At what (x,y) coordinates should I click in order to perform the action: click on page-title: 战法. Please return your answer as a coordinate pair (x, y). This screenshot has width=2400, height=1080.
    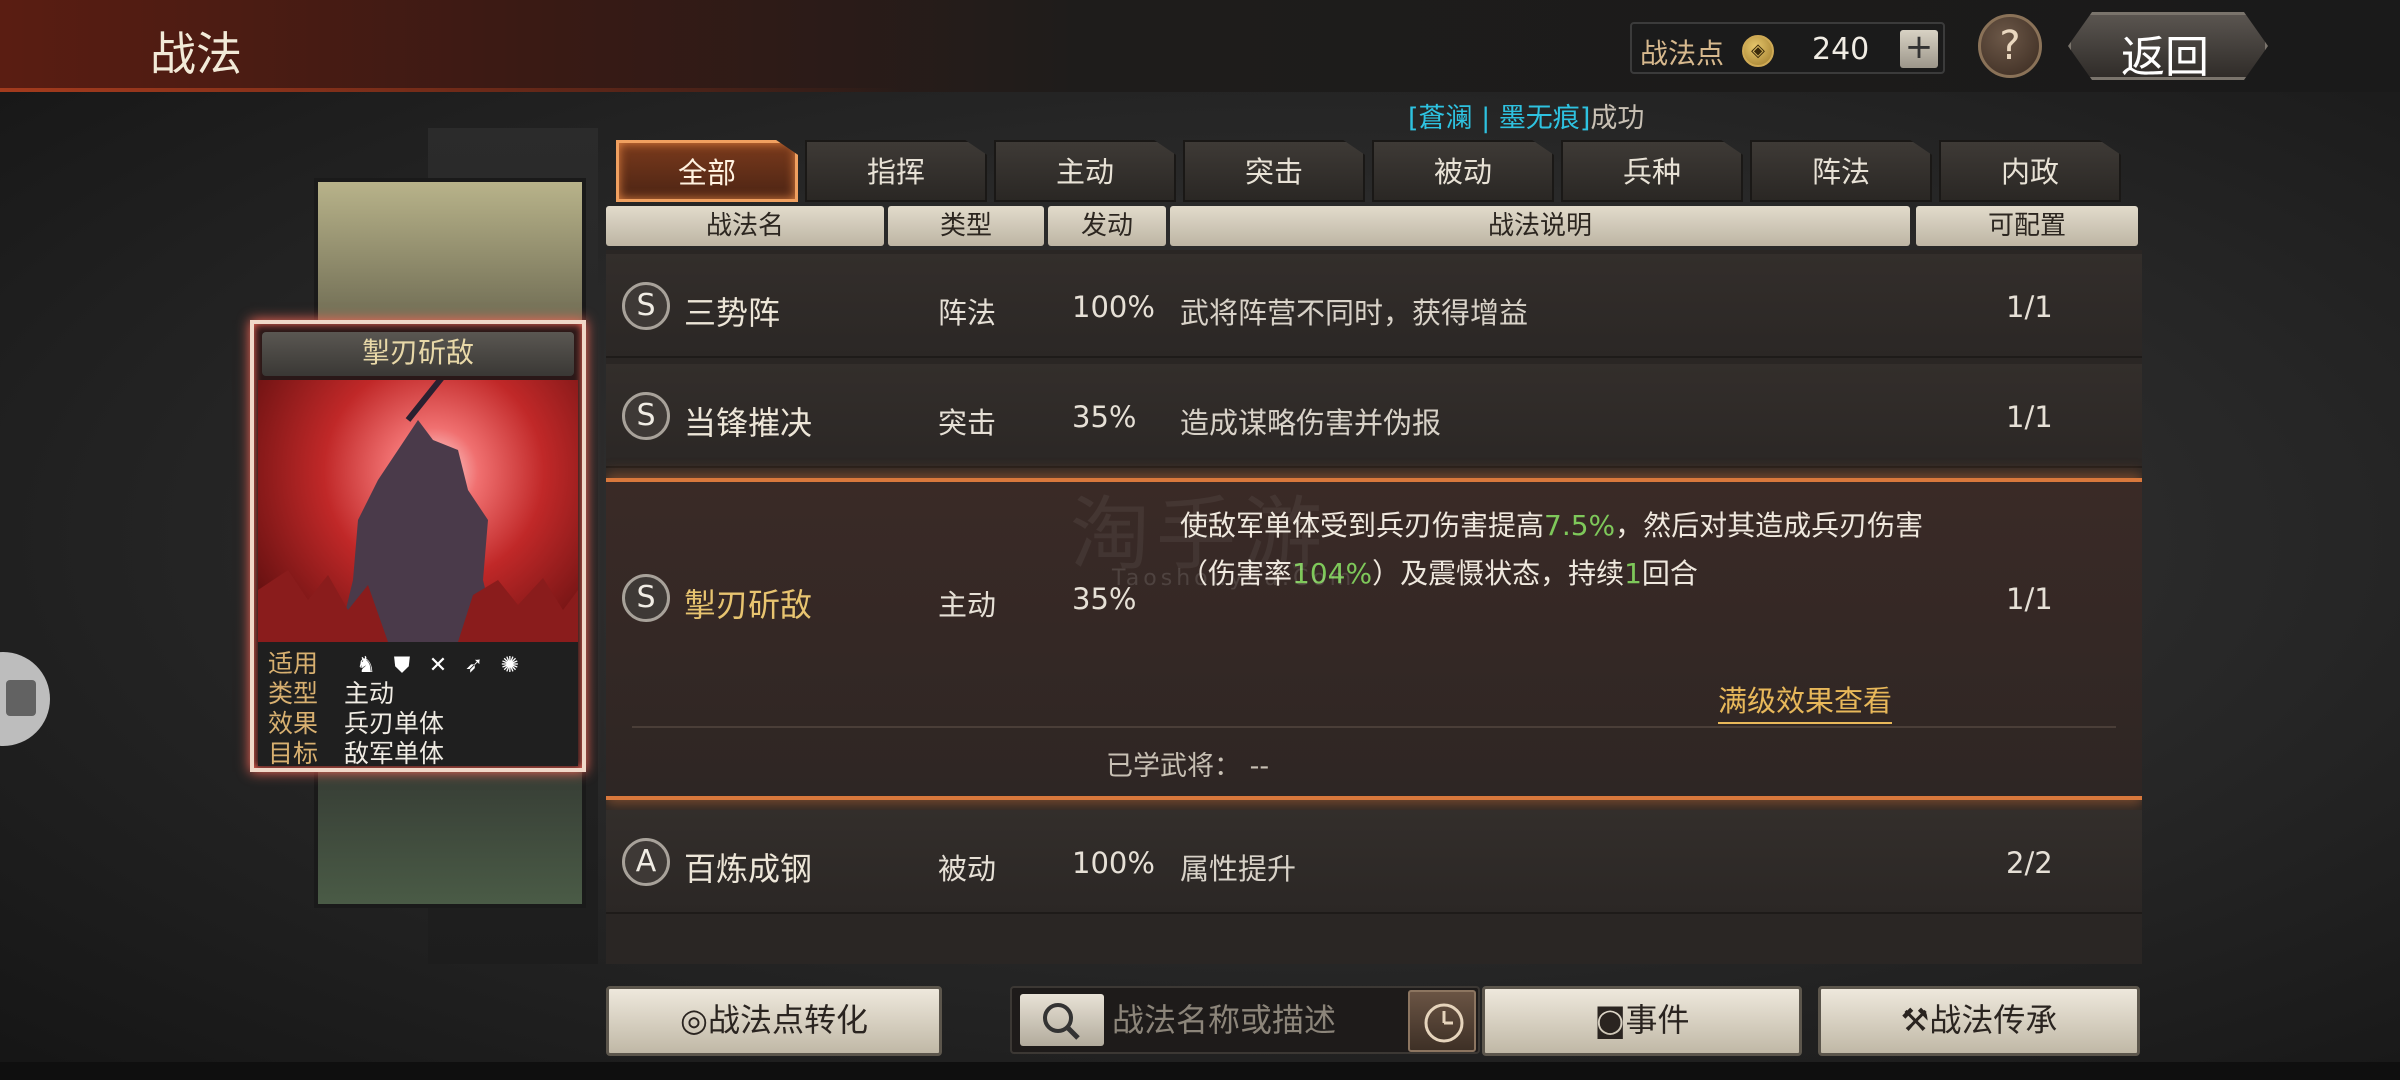
    Looking at the image, I should click on (196, 54).